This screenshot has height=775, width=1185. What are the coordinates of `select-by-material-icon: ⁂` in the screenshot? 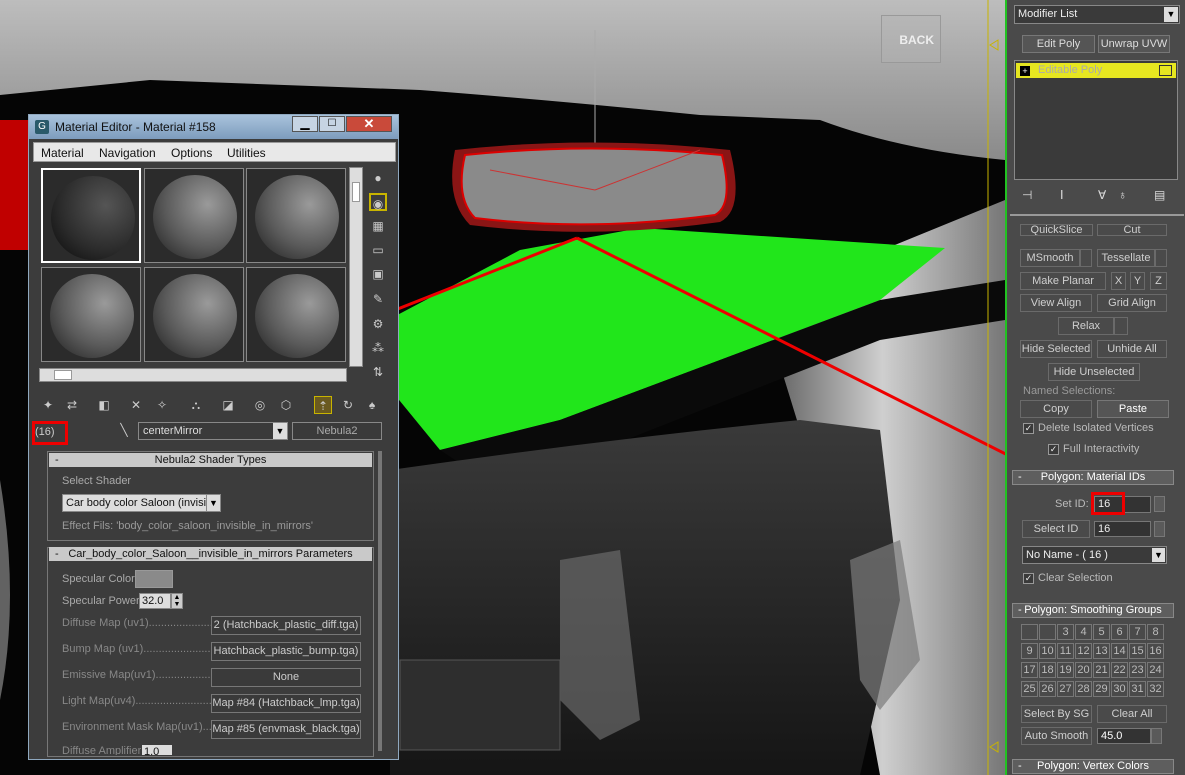 It's located at (378, 348).